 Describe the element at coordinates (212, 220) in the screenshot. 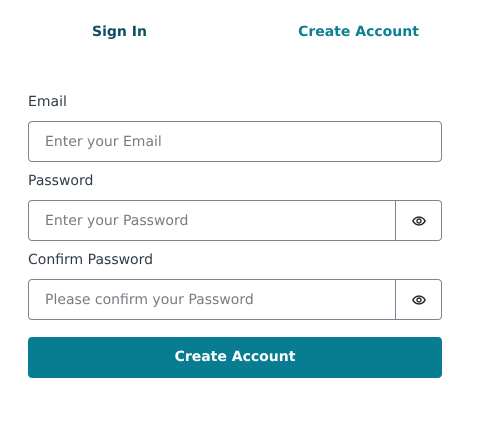

I see `password-field: Enter your Password` at that location.